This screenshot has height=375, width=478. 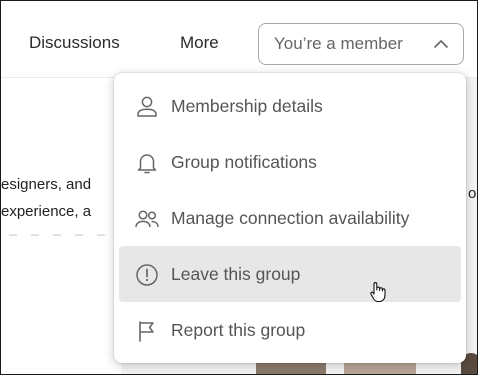 I want to click on menu-item-leave-group: Leave this group, so click(x=290, y=274).